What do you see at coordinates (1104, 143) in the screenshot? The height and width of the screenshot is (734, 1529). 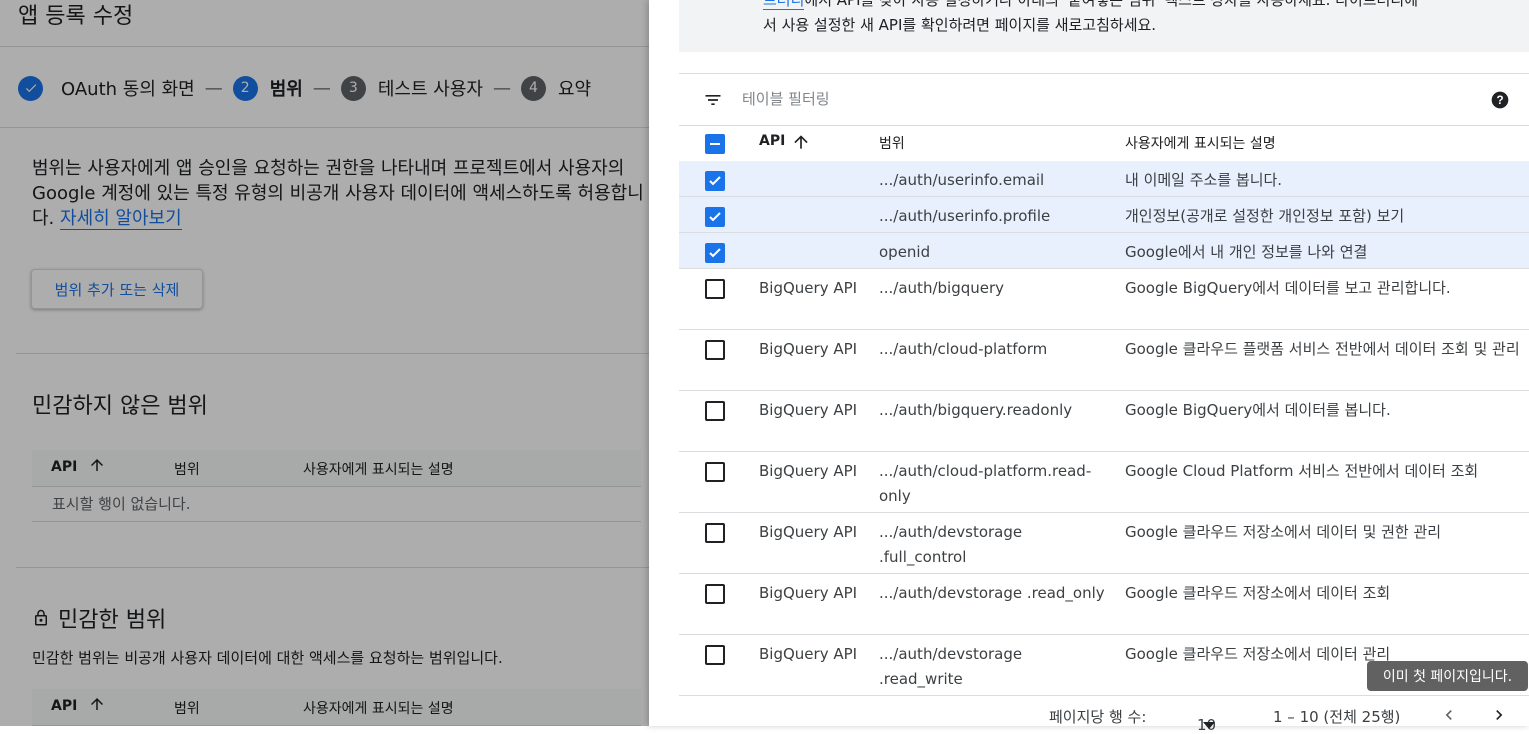 I see `scopes-table-header: API 범위 사용자에게 표시되는 설명` at bounding box center [1104, 143].